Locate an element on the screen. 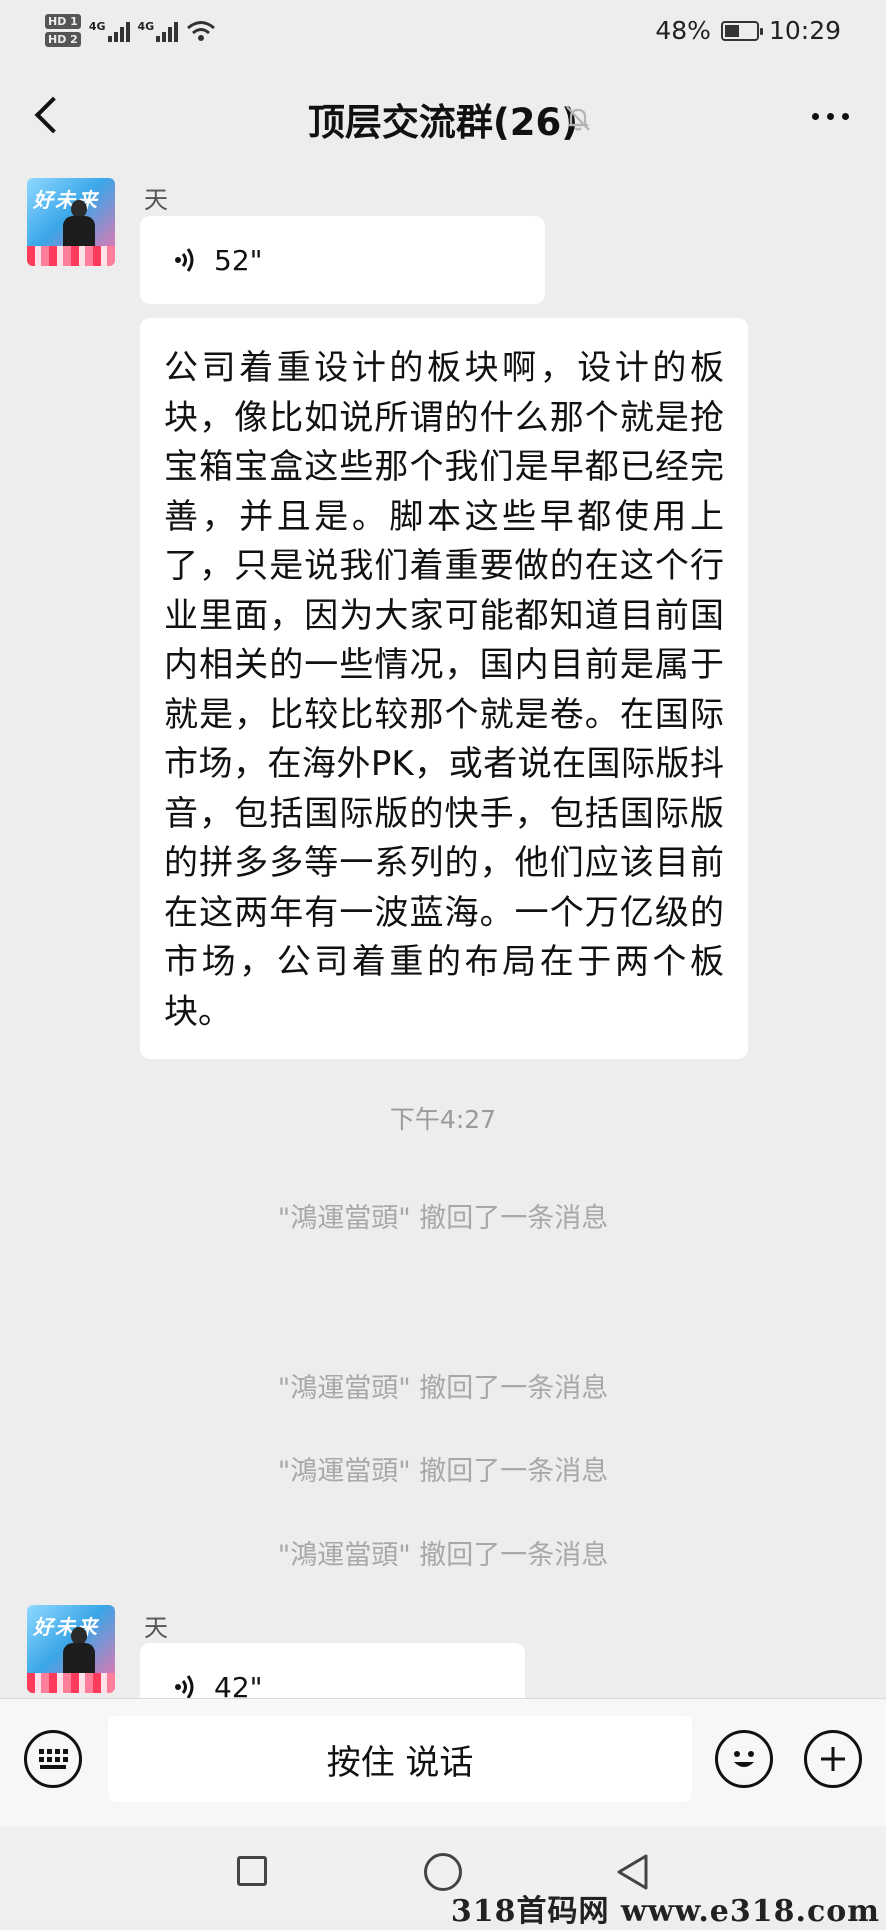 This screenshot has height=1930, width=886. wifi-icon is located at coordinates (201, 30).